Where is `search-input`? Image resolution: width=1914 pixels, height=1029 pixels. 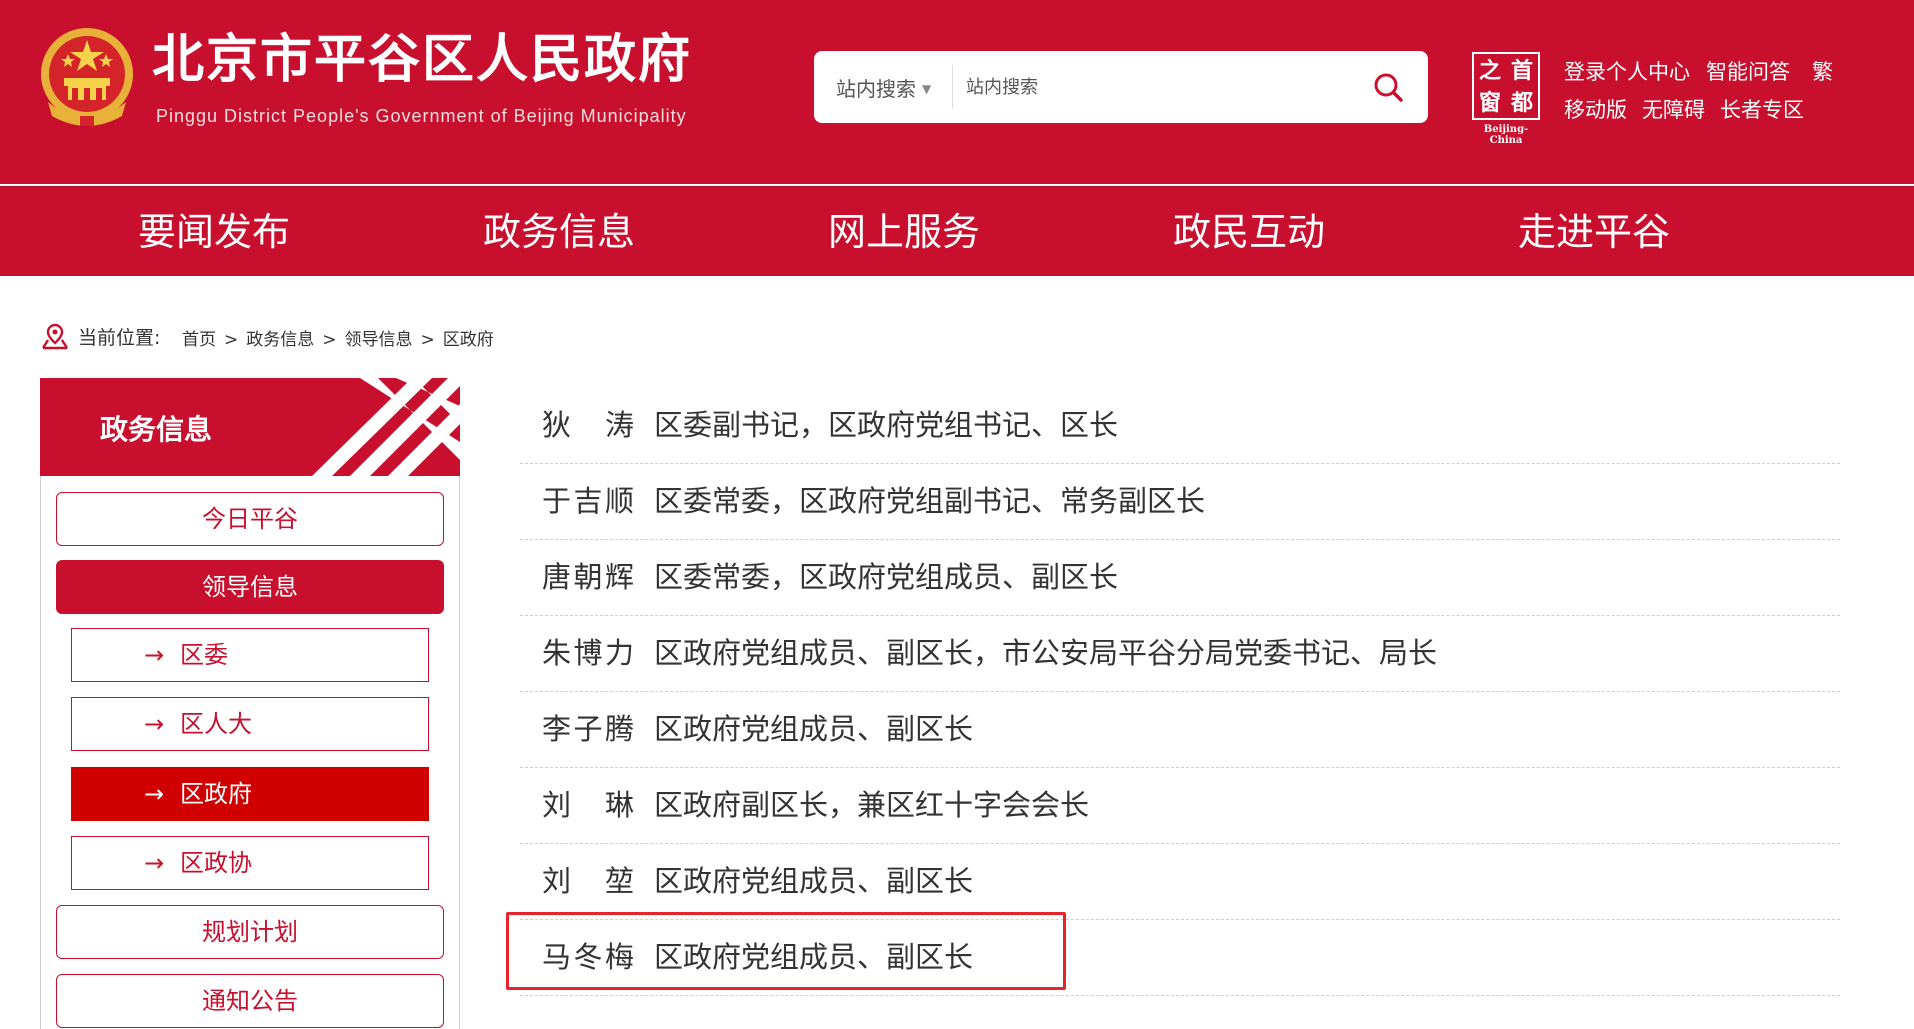
search-input is located at coordinates (1156, 87).